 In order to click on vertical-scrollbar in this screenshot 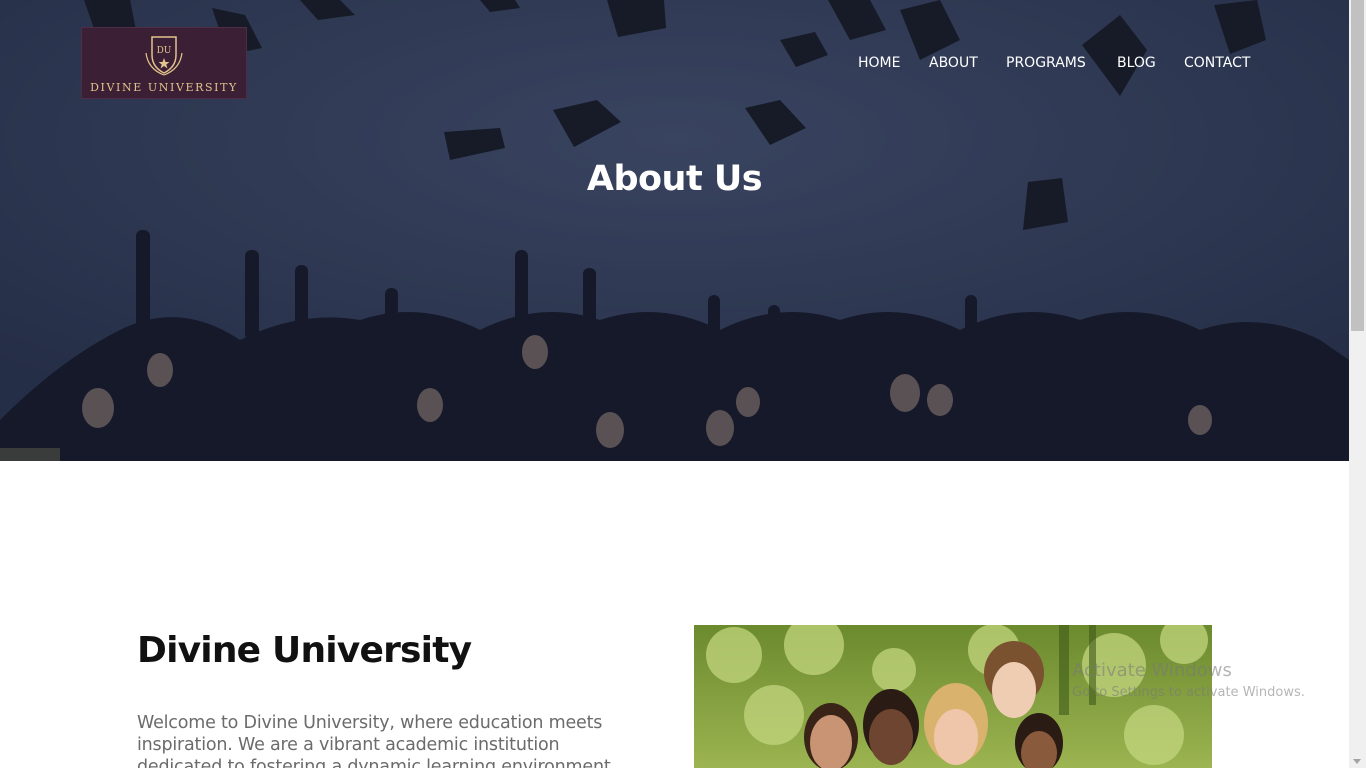, I will do `click(1357, 384)`.